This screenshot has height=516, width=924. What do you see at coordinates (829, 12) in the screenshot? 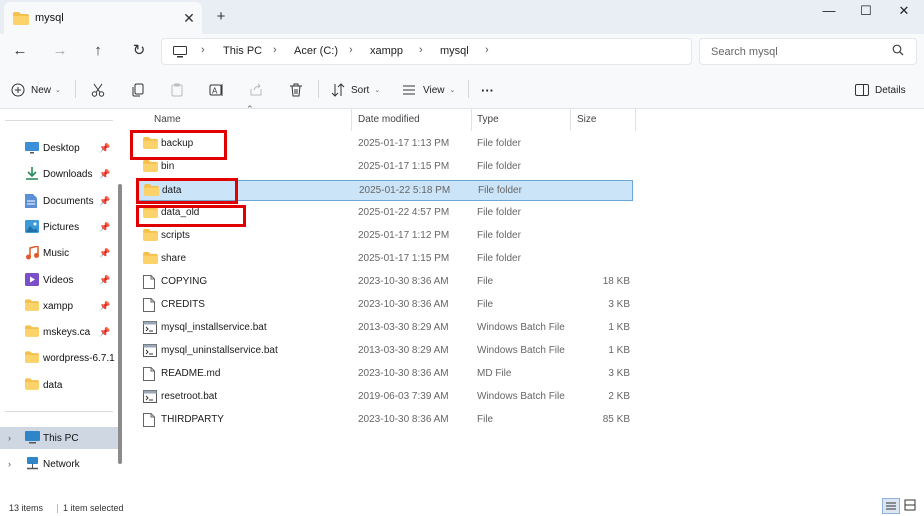
I see `minimize-button: —` at bounding box center [829, 12].